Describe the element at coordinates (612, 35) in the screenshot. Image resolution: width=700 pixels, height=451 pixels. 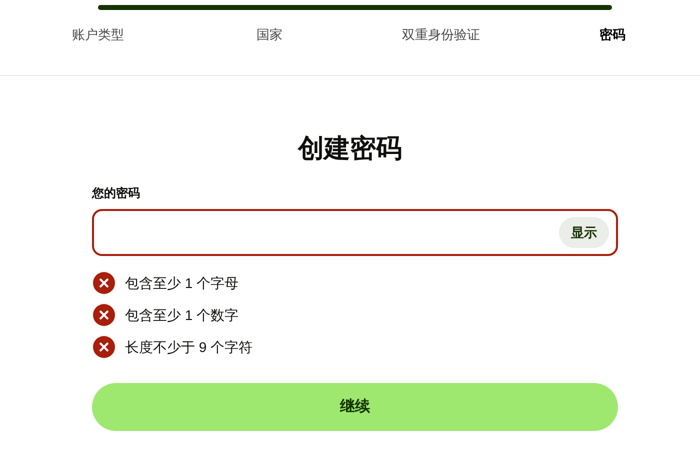
I see `step-label: 密码` at that location.